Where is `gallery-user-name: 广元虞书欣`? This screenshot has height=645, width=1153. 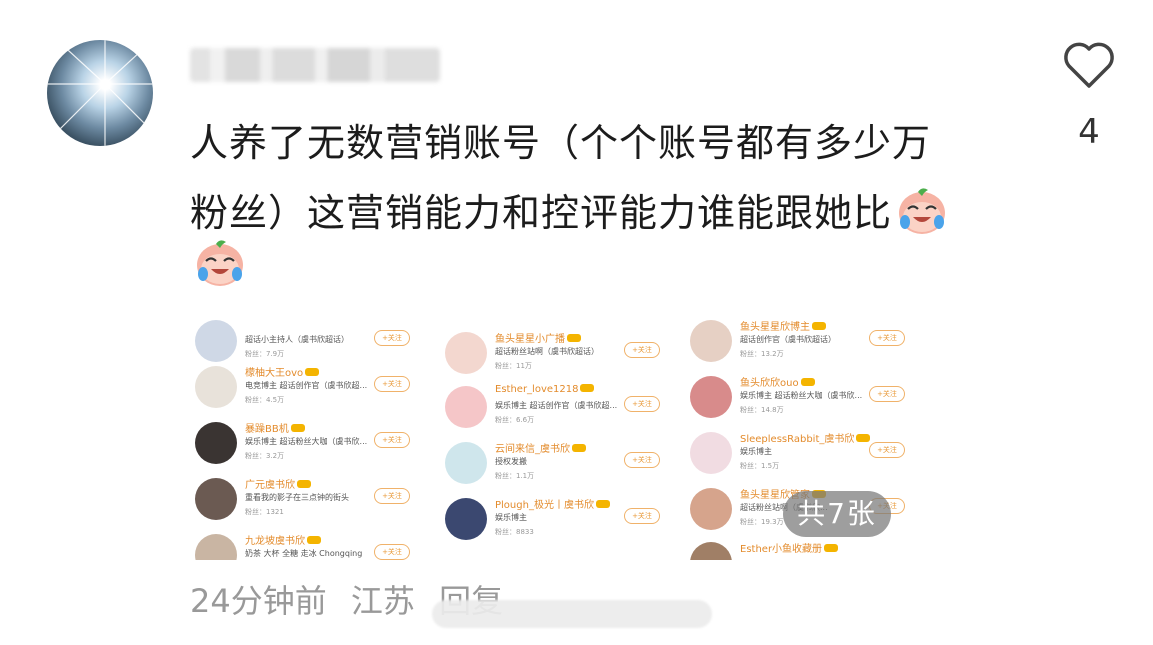
gallery-user-name: 广元虞书欣 is located at coordinates (278, 483).